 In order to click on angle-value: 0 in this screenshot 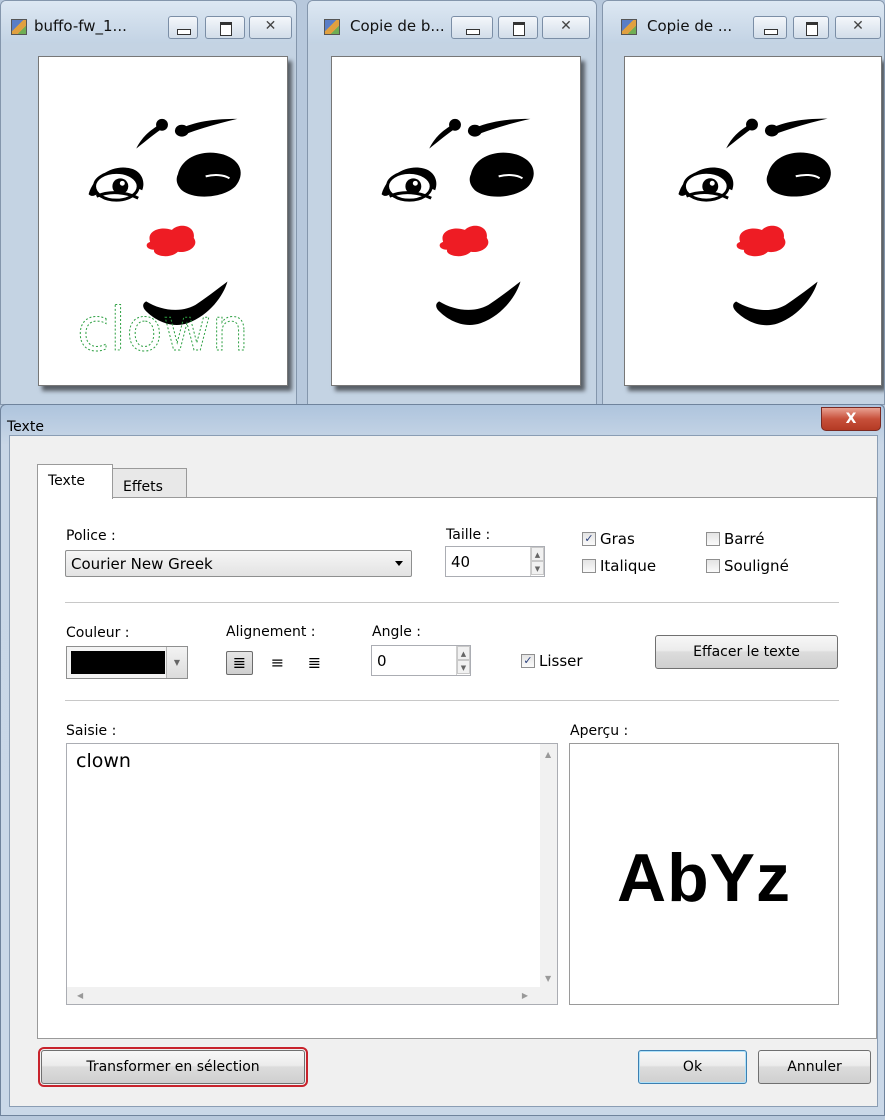, I will do `click(382, 661)`.